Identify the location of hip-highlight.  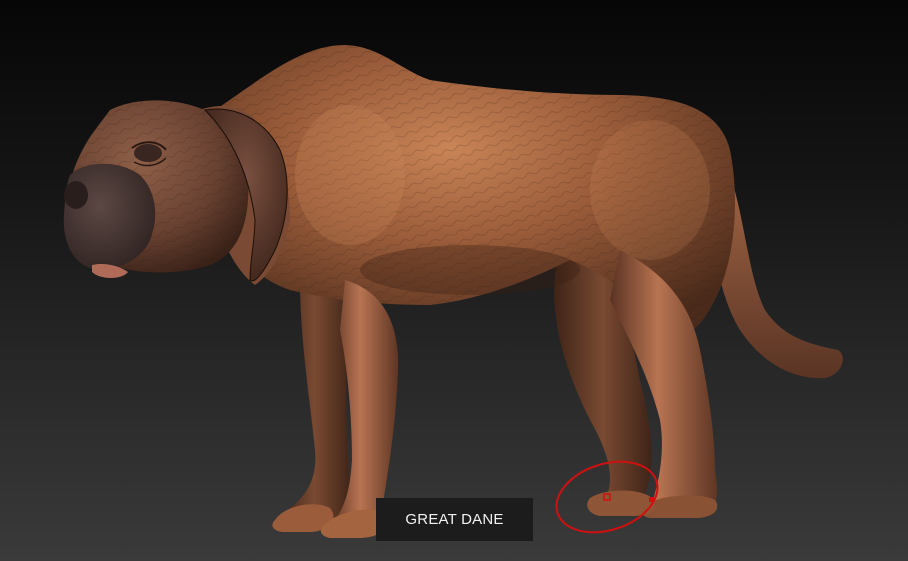
(650, 190).